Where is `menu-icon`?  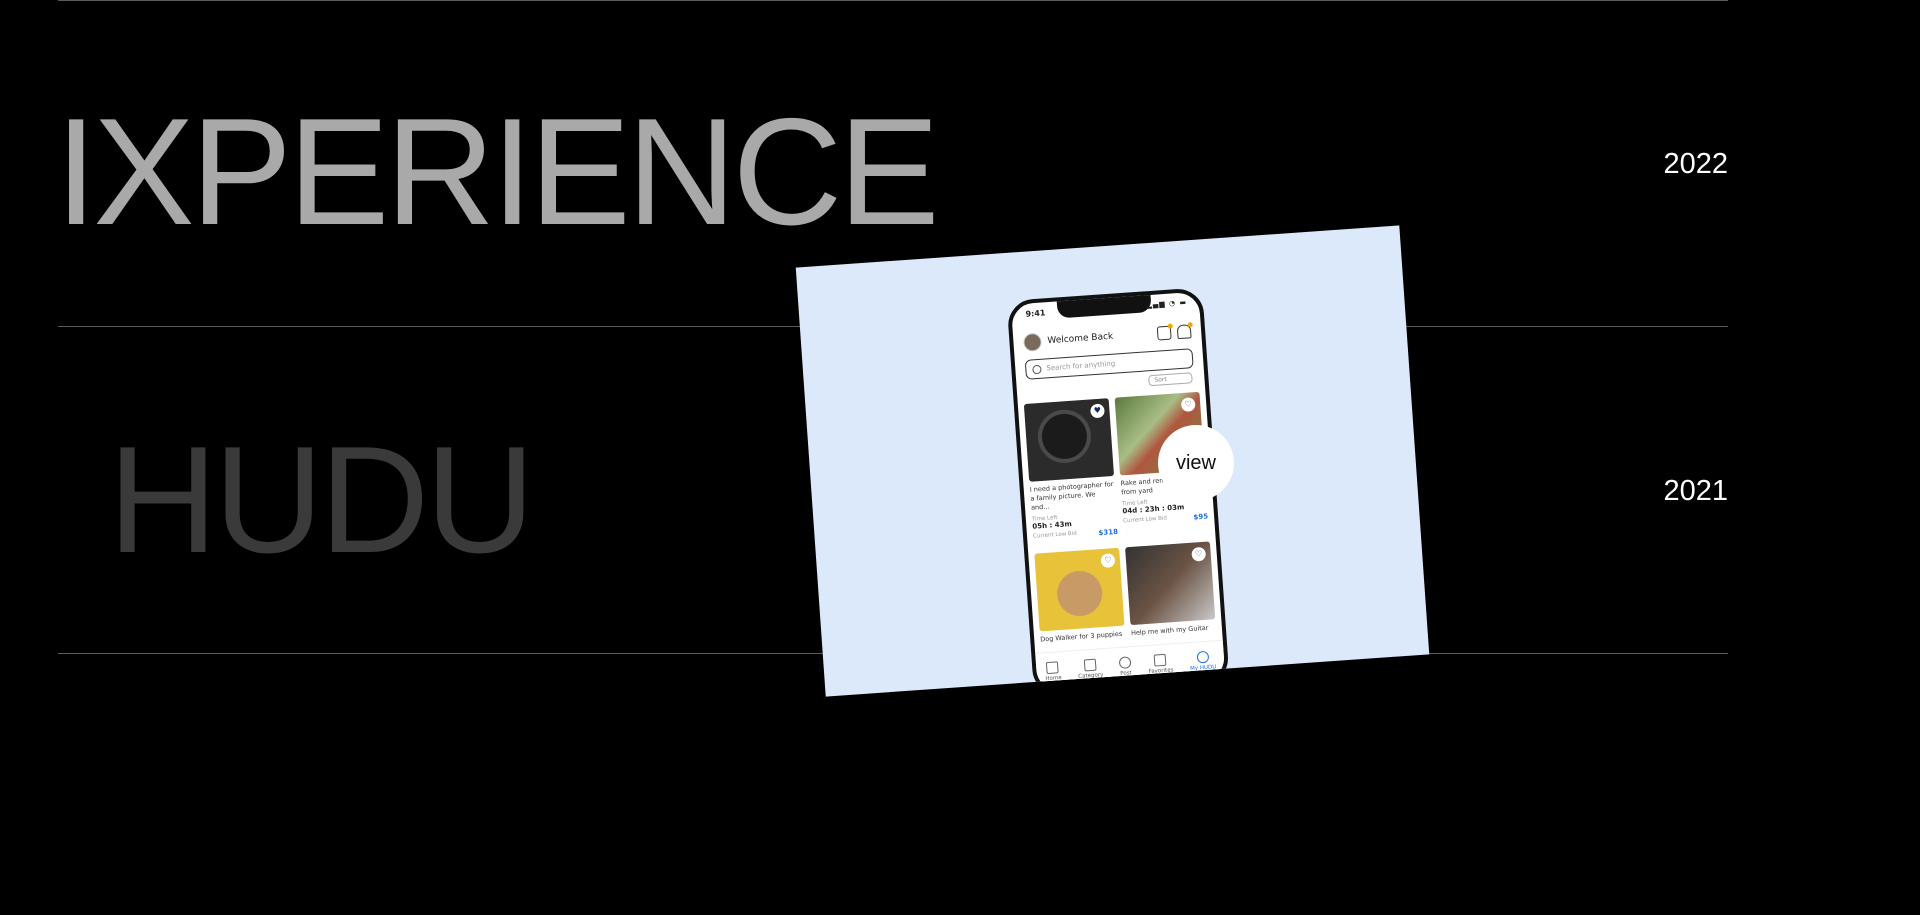
menu-icon is located at coordinates (1090, 665).